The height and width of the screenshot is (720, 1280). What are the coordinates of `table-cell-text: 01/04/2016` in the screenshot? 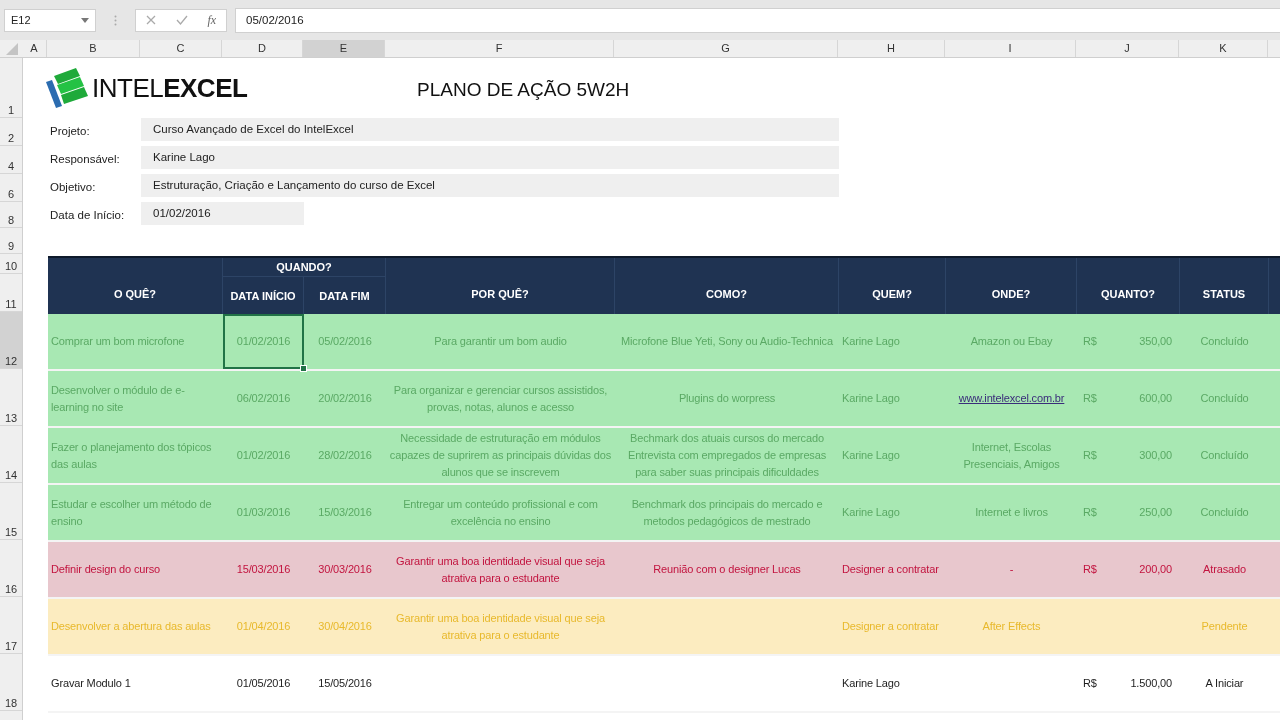 It's located at (263, 626).